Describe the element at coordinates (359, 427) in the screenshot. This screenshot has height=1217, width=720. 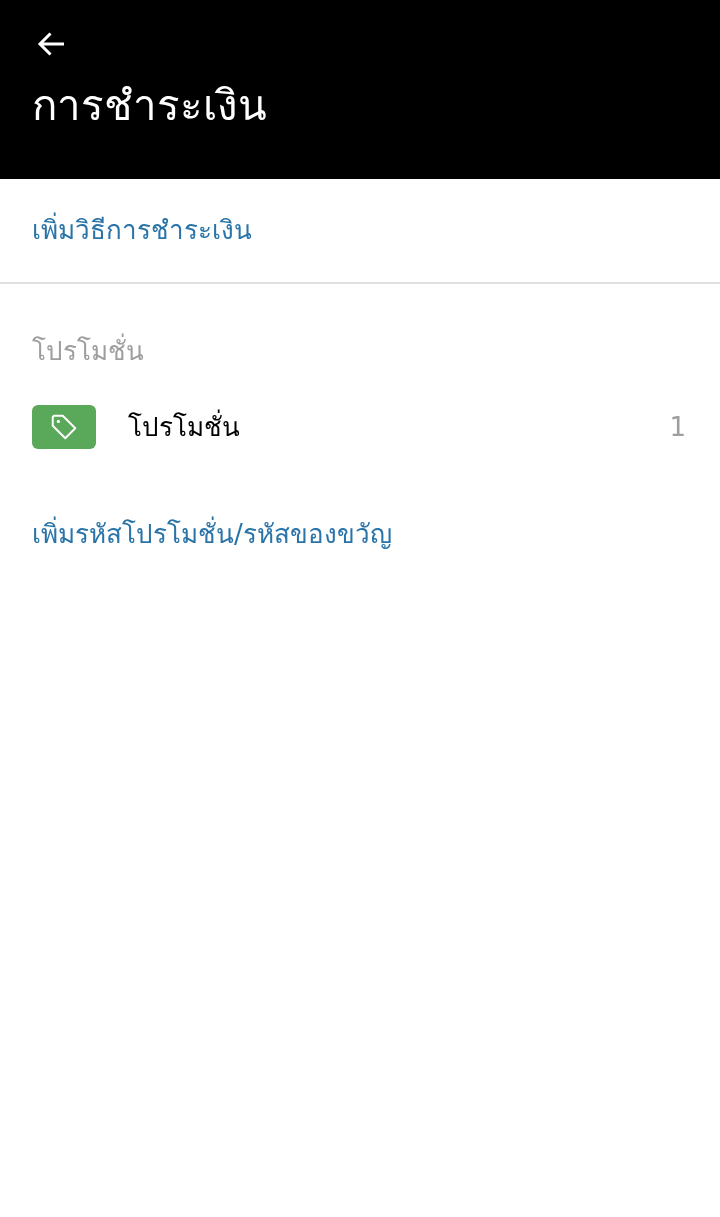
I see `promotions-row: โปรโมชั่น 1` at that location.